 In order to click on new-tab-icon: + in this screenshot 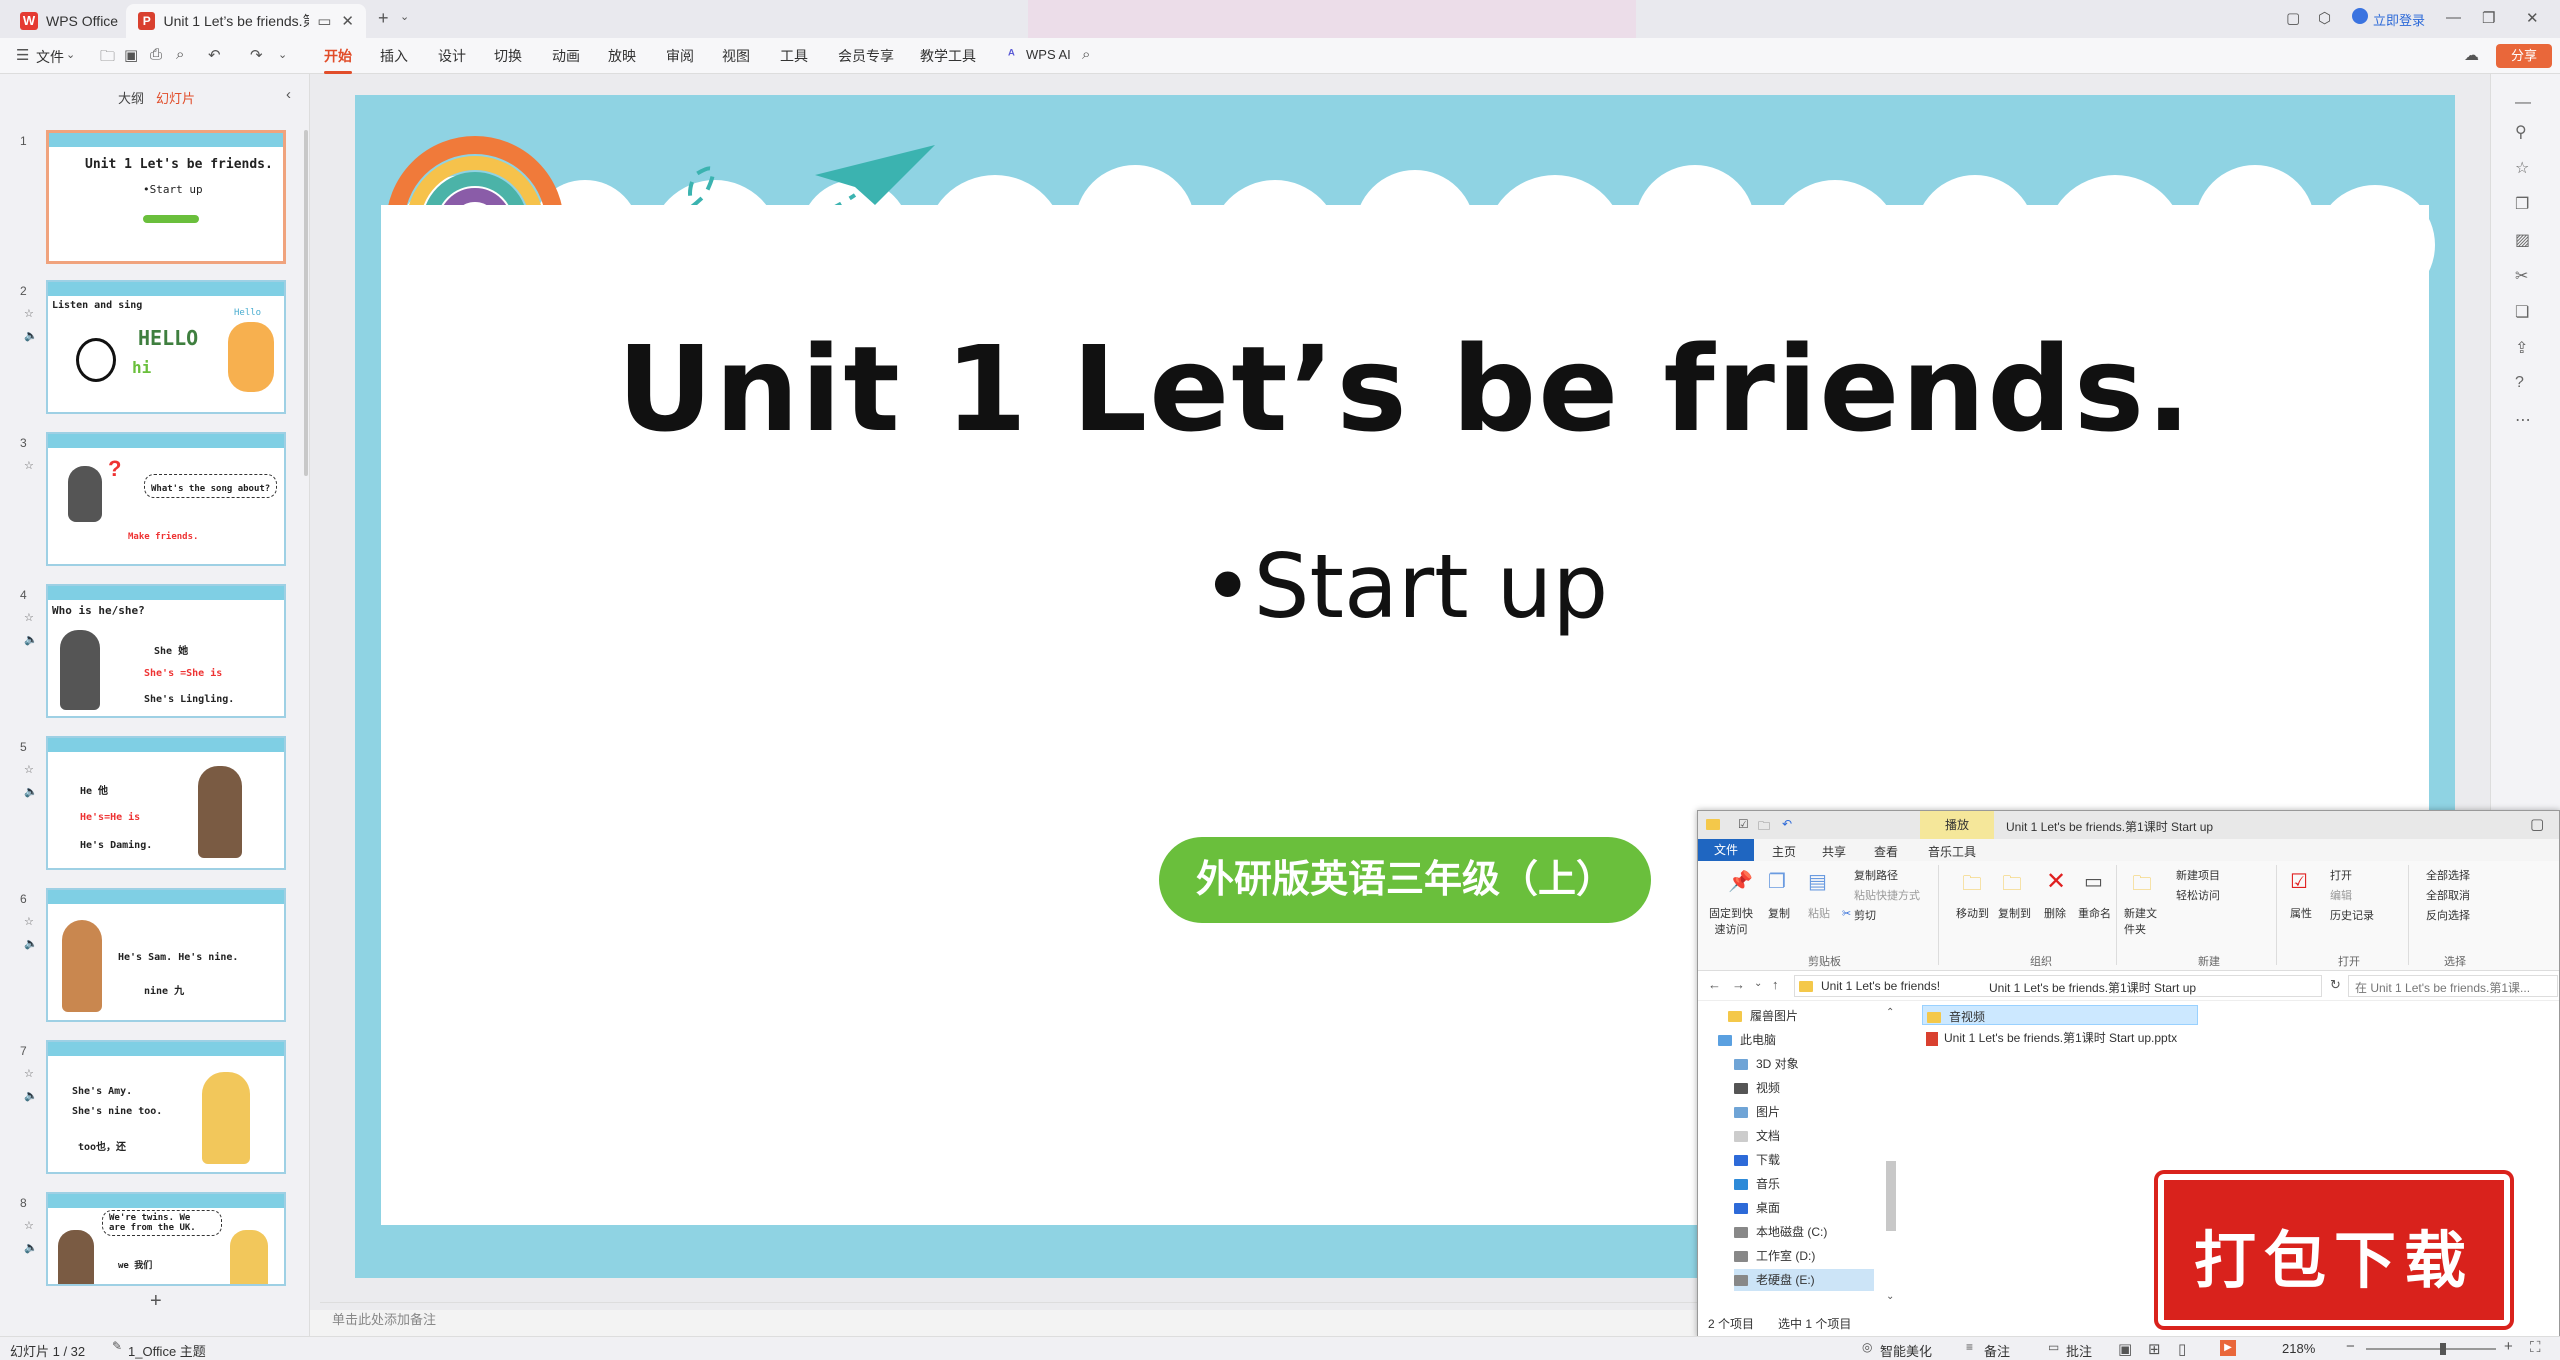, I will do `click(383, 18)`.